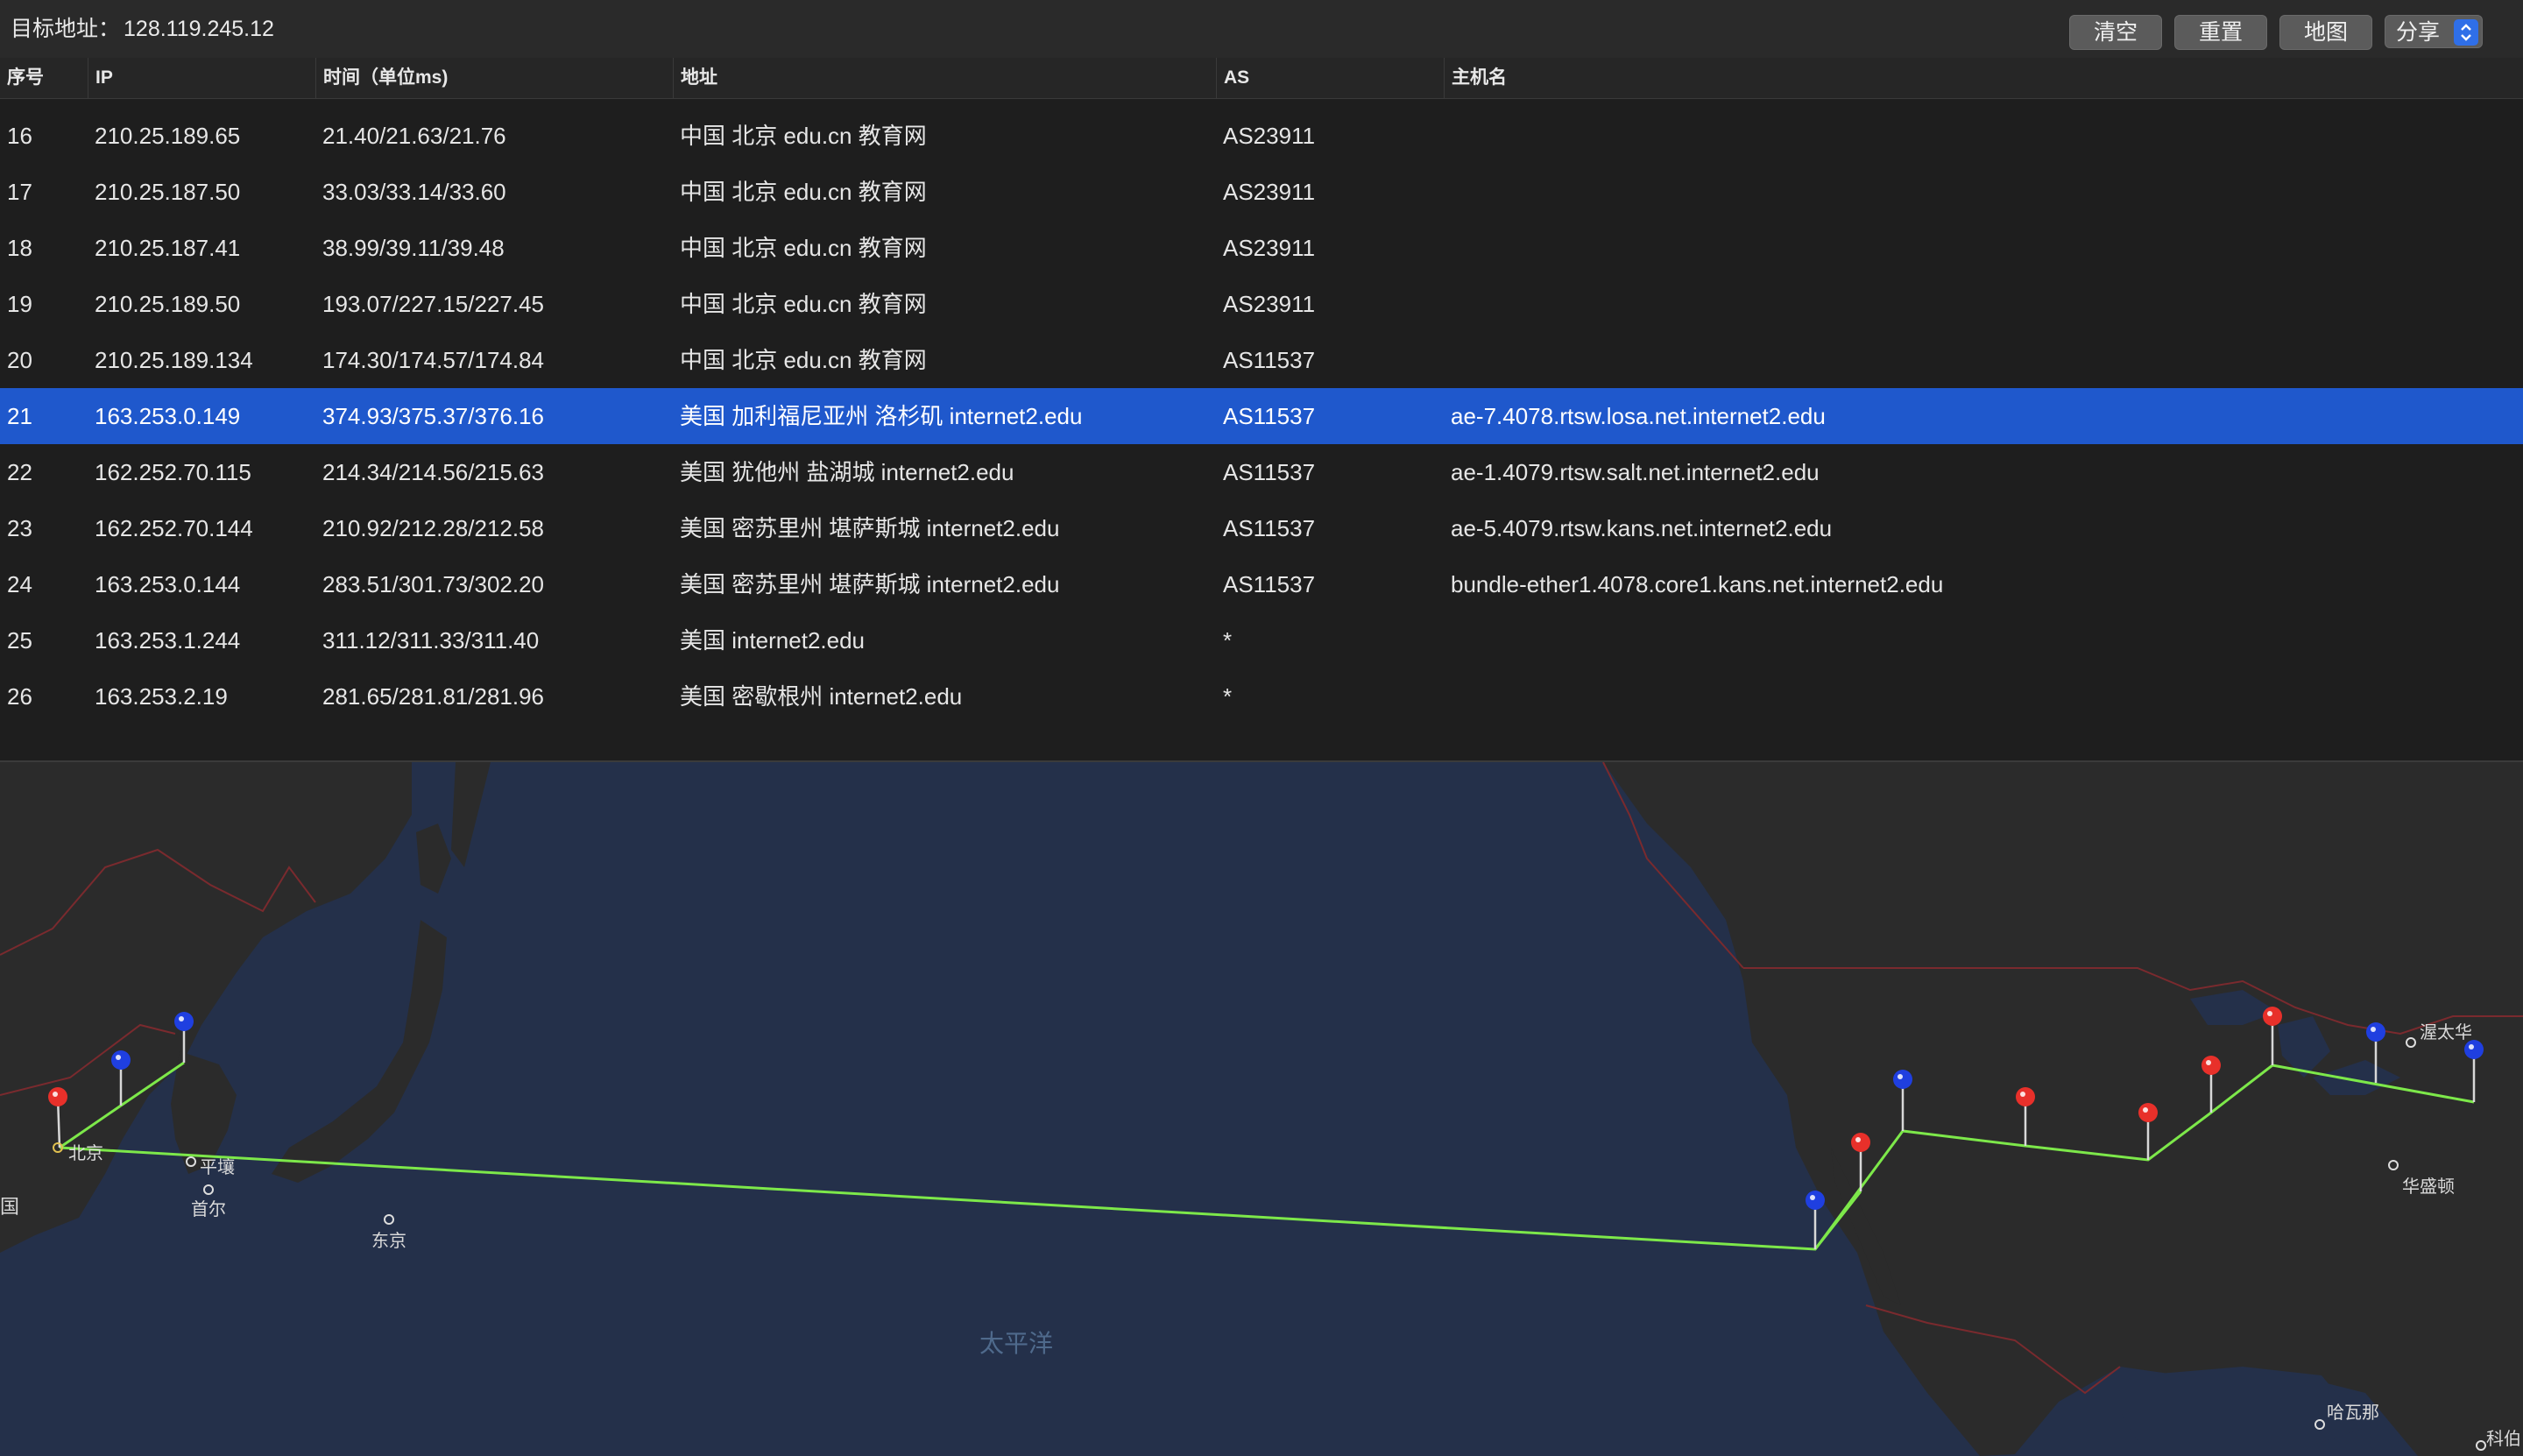 The image size is (2523, 1456). I want to click on cell-time: 193.07/227.15/227.45, so click(433, 304).